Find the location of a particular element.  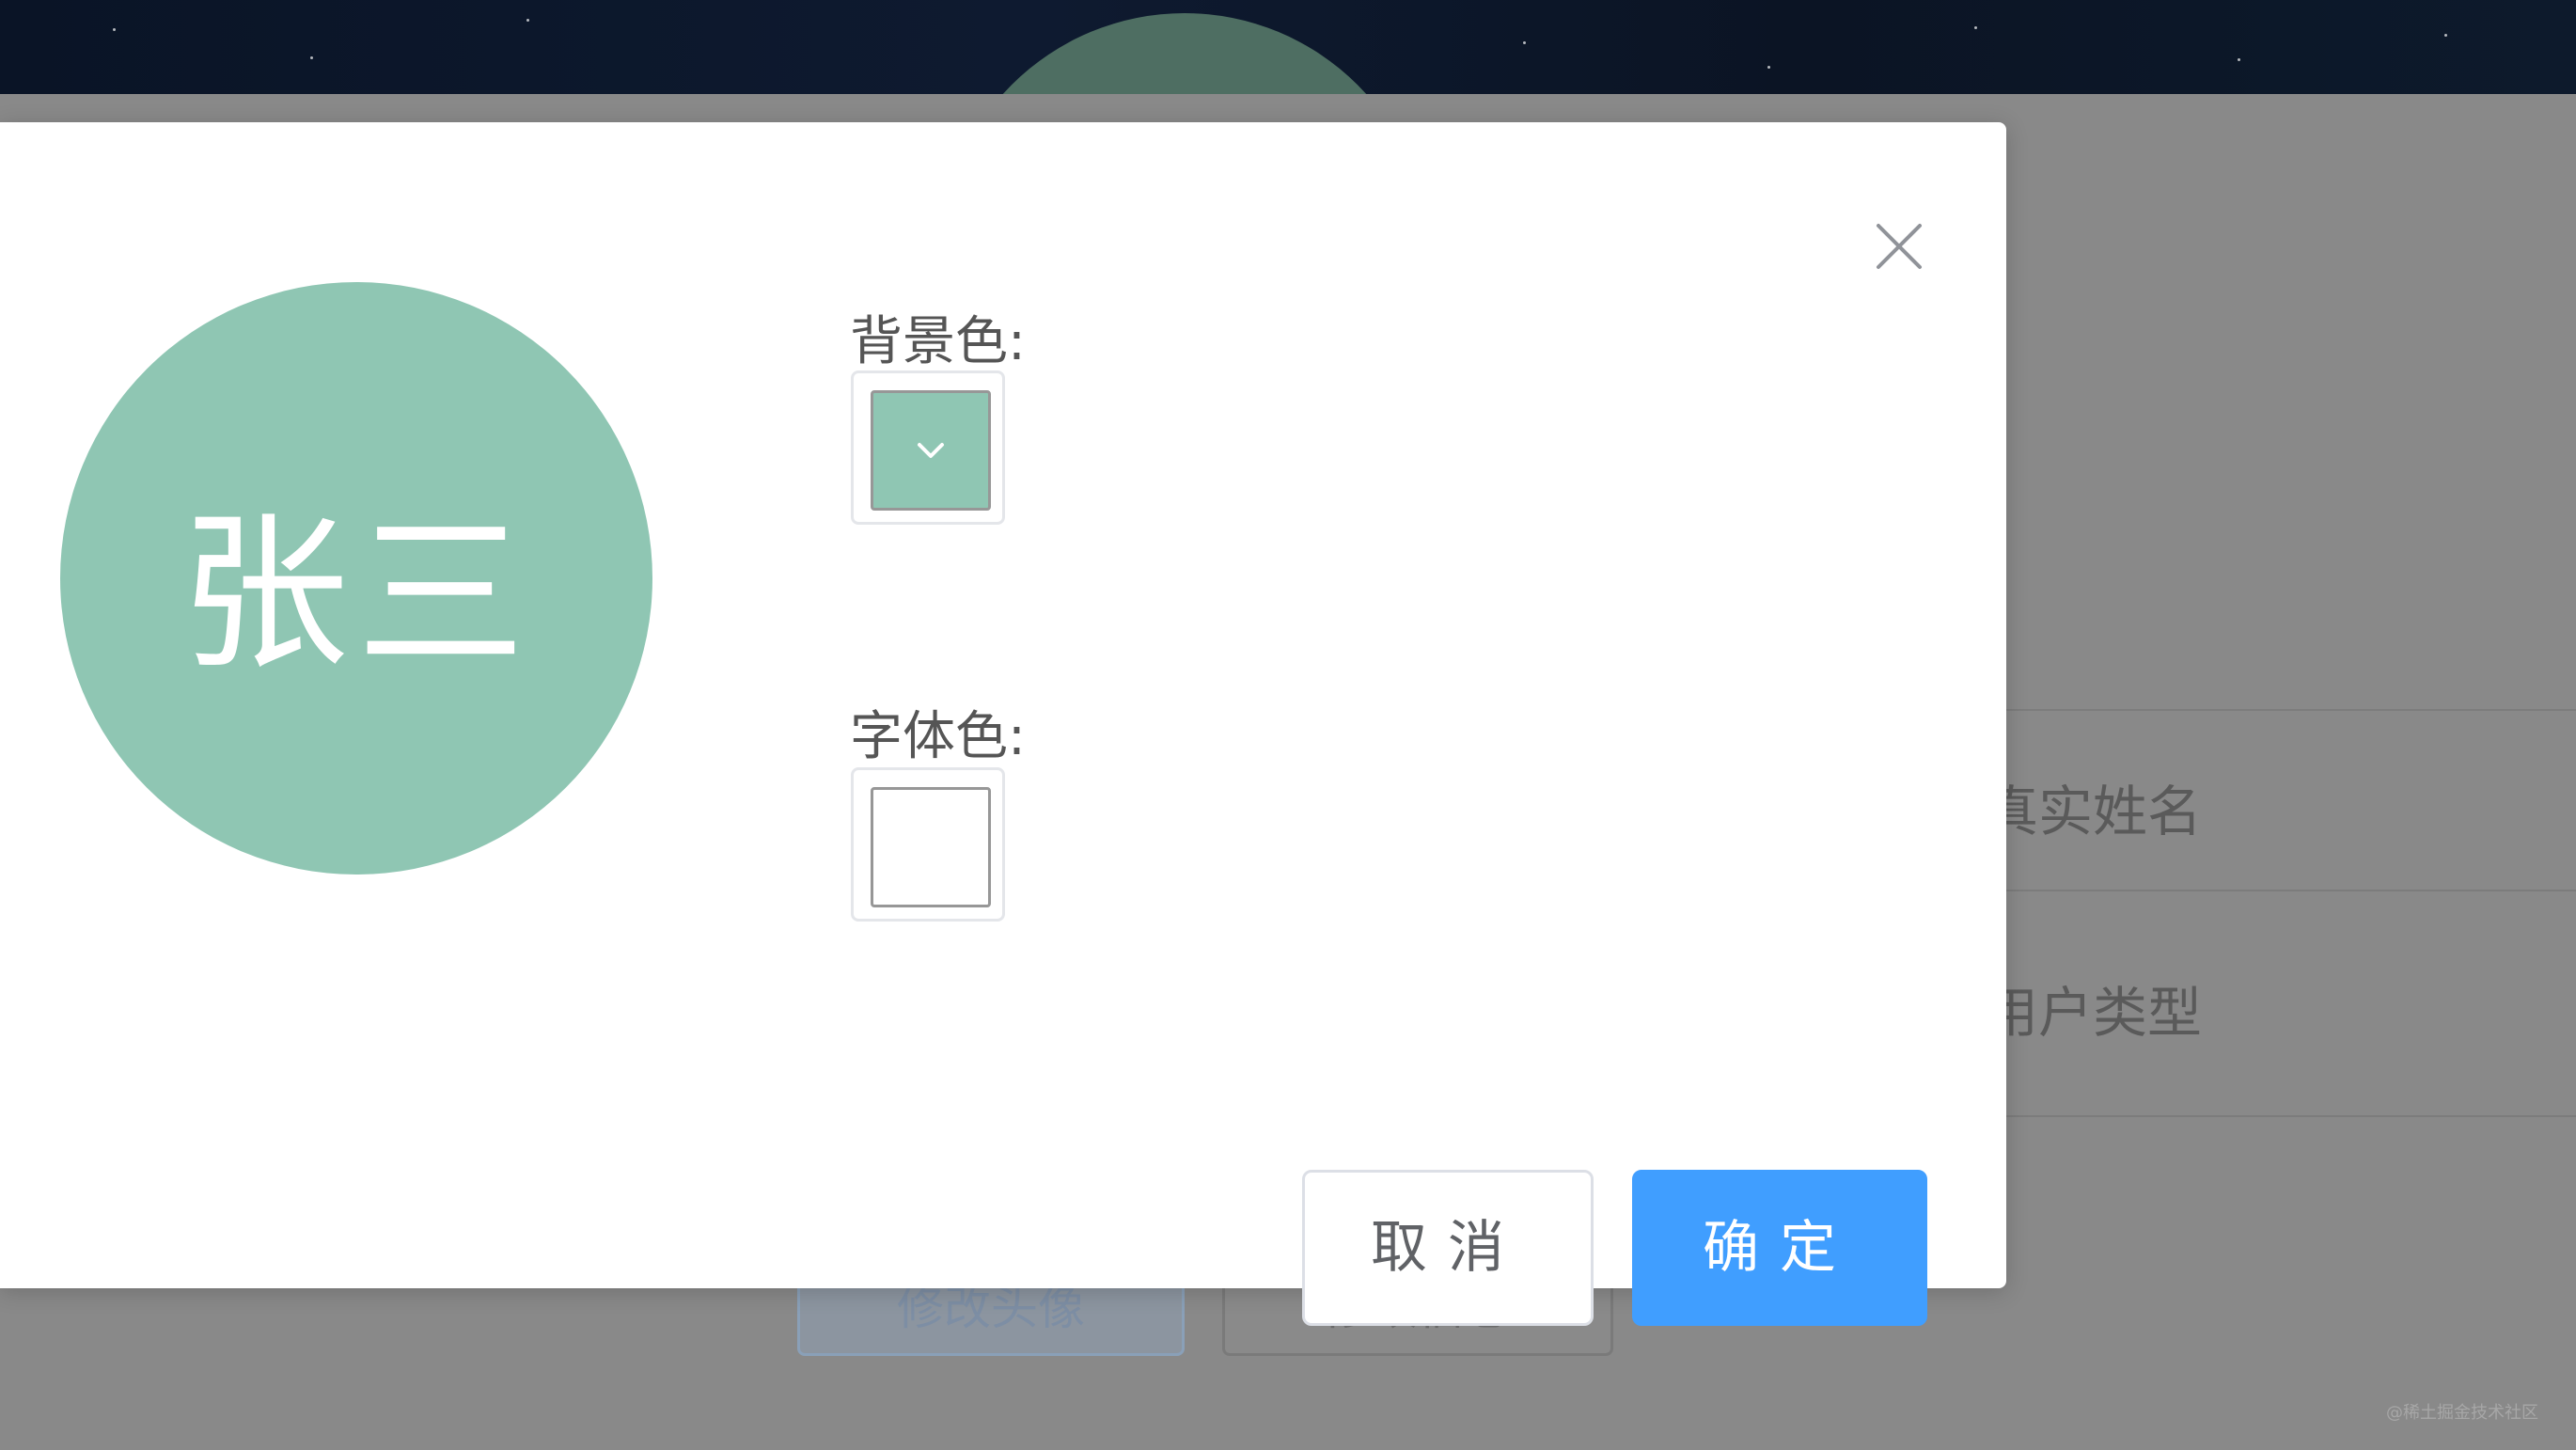

background-color-label: 背景色: is located at coordinates (938, 341).